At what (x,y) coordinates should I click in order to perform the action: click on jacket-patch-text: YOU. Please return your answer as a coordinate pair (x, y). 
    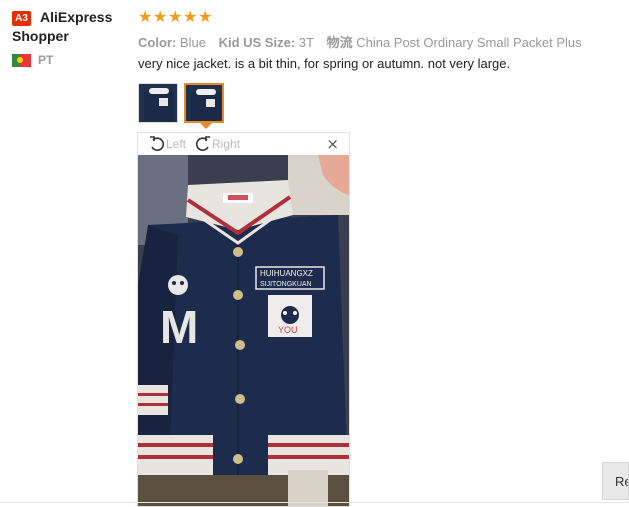
    Looking at the image, I should click on (288, 330).